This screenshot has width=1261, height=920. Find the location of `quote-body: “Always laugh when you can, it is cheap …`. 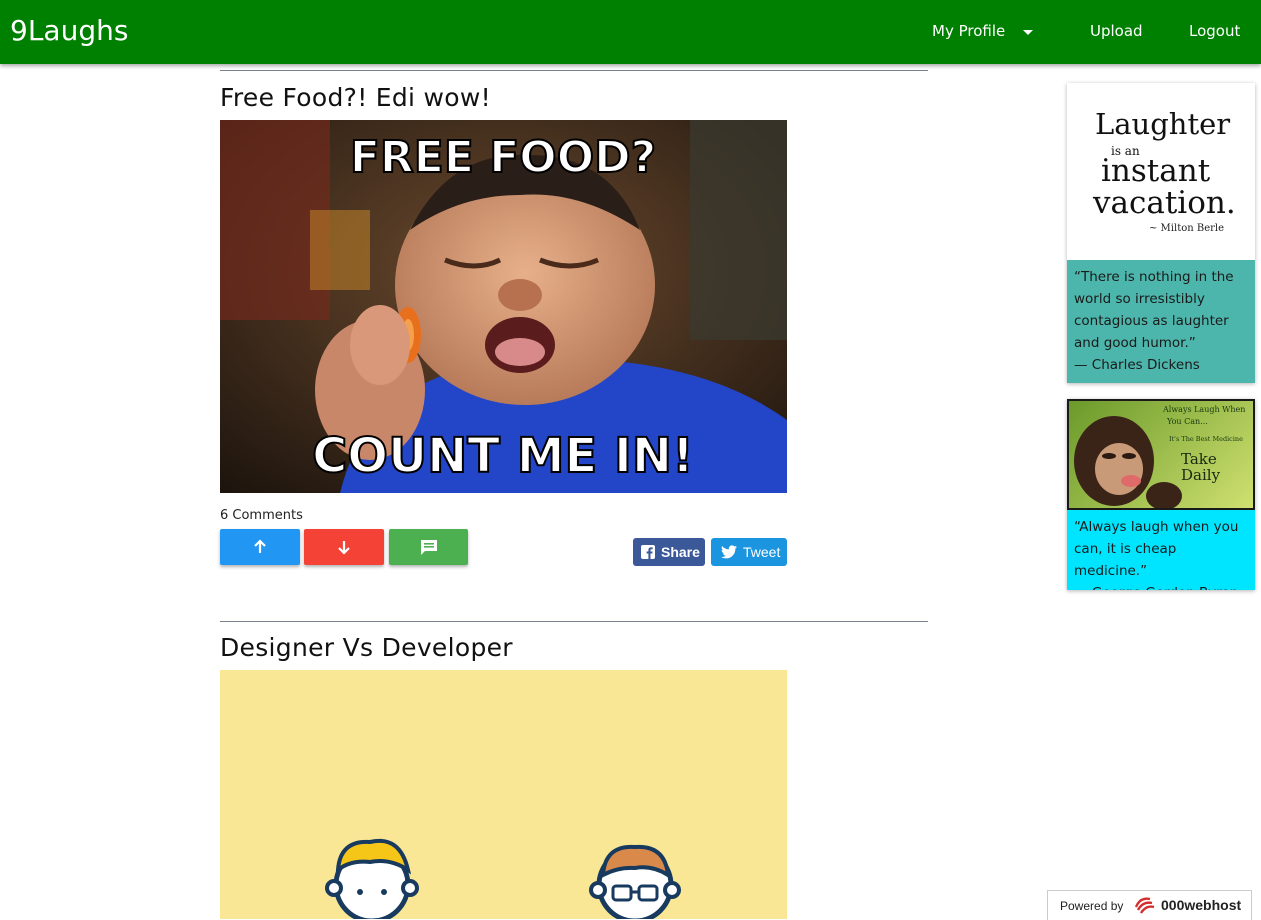

quote-body: “Always laugh when you can, it is cheap … is located at coordinates (1156, 549).